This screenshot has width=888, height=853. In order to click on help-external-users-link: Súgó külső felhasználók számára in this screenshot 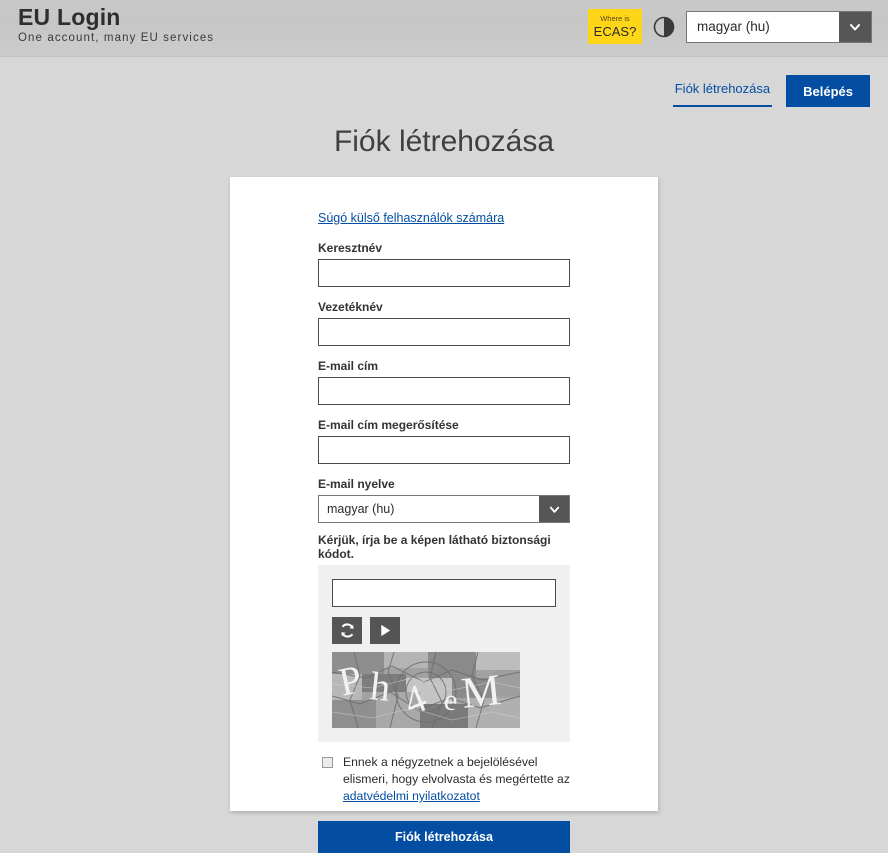, I will do `click(411, 218)`.